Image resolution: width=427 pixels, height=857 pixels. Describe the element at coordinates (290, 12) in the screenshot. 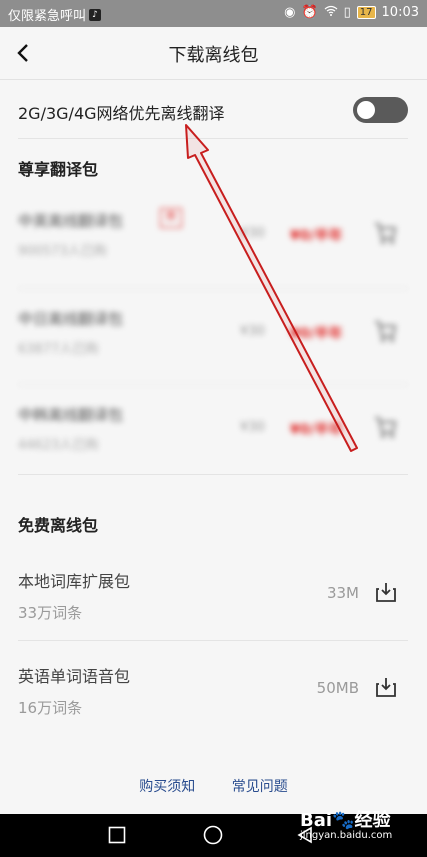

I see `eye-icon: ◉` at that location.